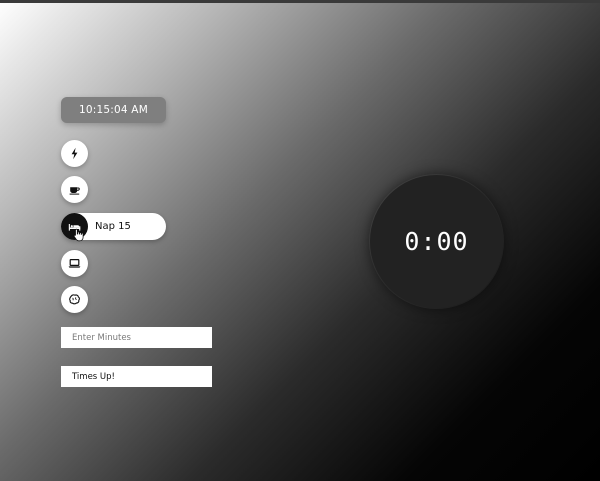  What do you see at coordinates (78, 235) in the screenshot?
I see `hand-pointer-cursor-icon` at bounding box center [78, 235].